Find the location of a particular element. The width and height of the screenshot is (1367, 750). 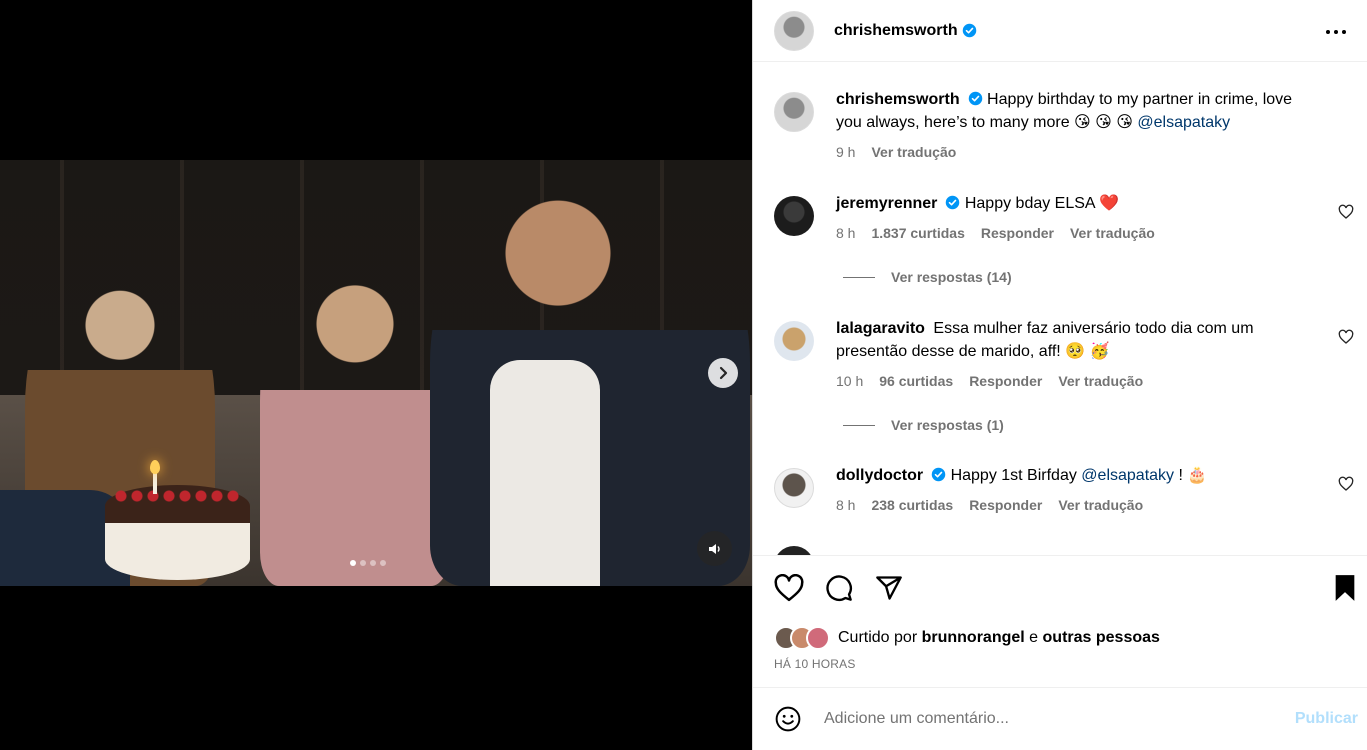

speaker-icon is located at coordinates (714, 548).